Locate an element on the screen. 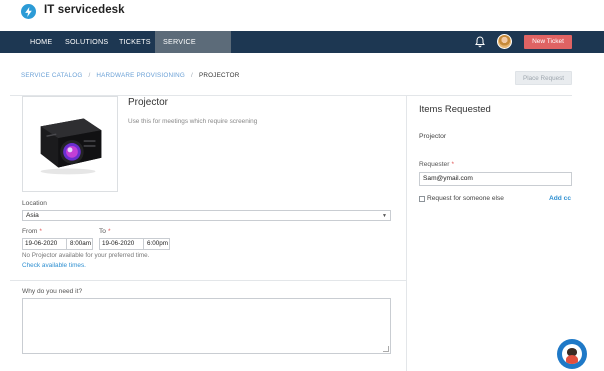 Image resolution: width=604 pixels, height=371 pixels. new-ticket-button: New Ticket is located at coordinates (548, 42).